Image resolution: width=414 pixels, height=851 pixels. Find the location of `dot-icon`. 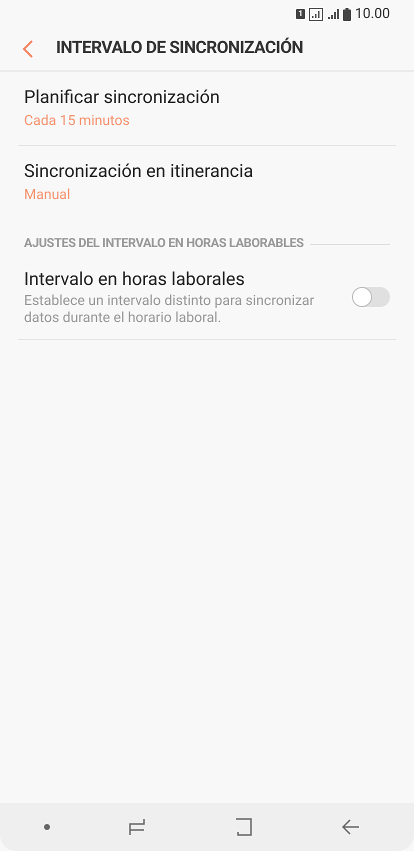

dot-icon is located at coordinates (47, 827).